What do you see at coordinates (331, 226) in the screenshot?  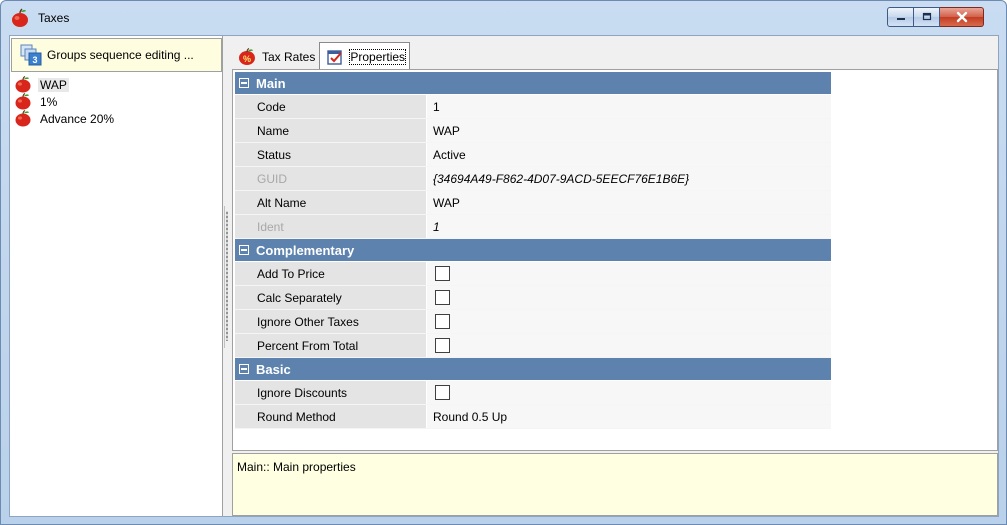 I see `property-name: Ident` at bounding box center [331, 226].